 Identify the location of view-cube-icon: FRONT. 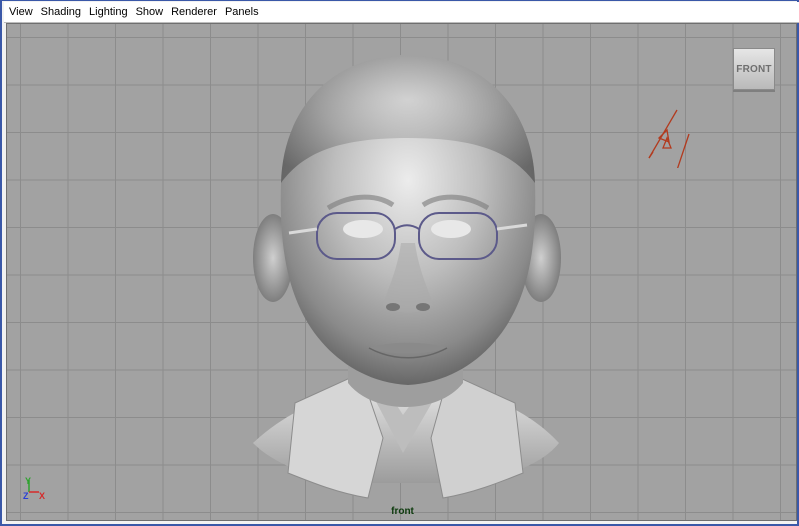
(754, 69).